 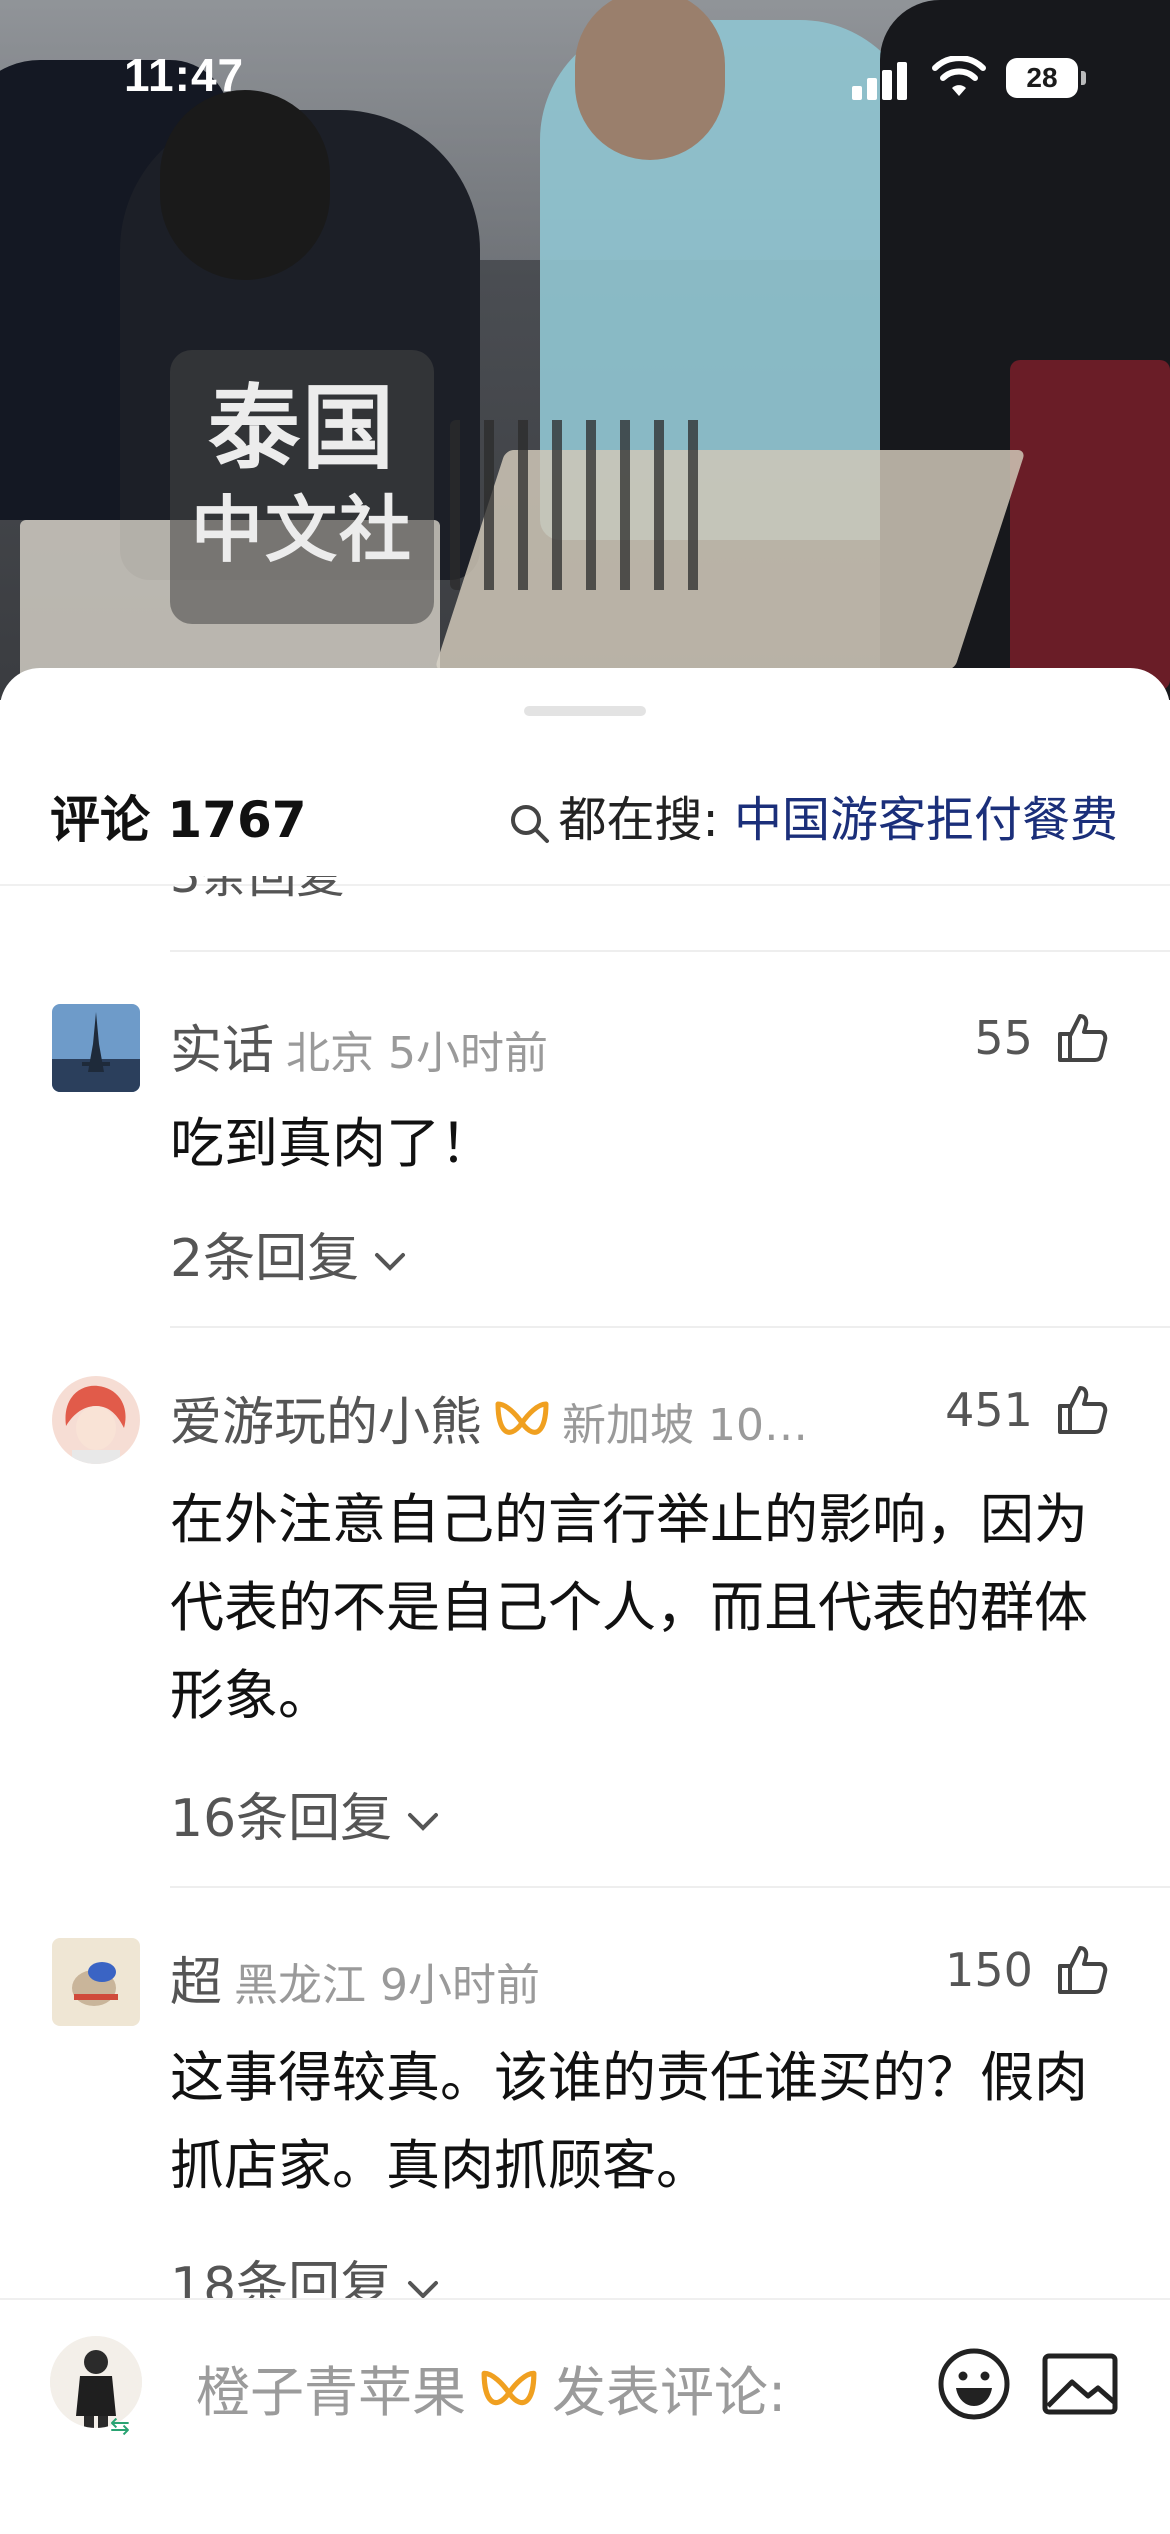 What do you see at coordinates (301, 428) in the screenshot?
I see `watermark-line-1: 泰国` at bounding box center [301, 428].